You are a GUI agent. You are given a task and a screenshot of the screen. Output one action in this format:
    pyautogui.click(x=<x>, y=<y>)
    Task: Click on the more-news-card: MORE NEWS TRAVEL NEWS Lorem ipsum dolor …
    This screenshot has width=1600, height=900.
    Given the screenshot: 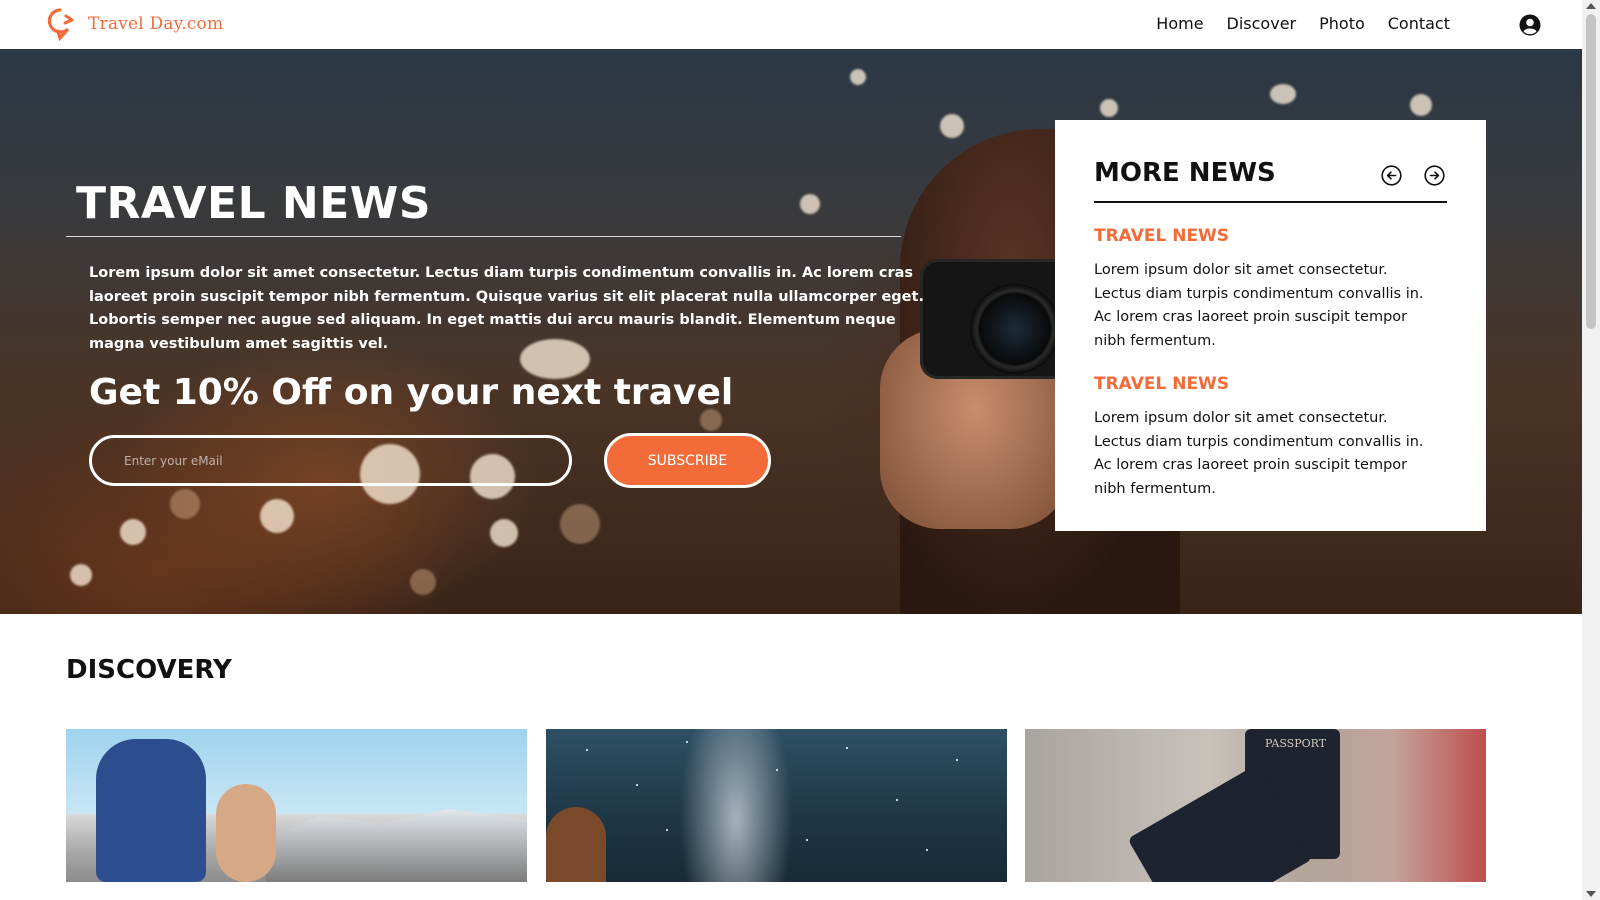 What is the action you would take?
    pyautogui.click(x=1270, y=325)
    